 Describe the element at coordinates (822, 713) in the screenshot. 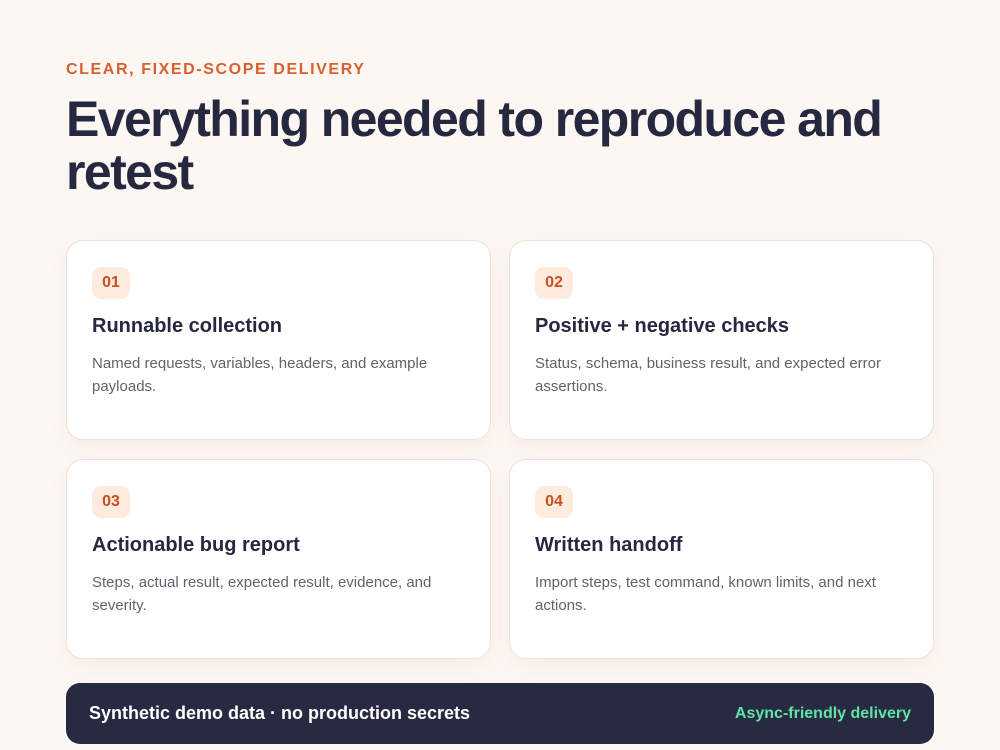

I see `footer-tag: Async-friendly delivery` at that location.